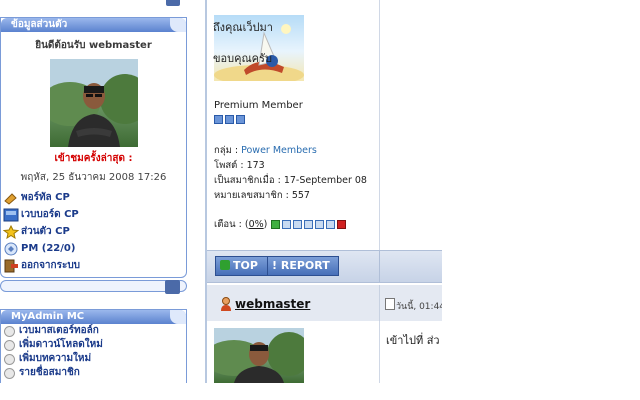 The image size is (640, 400). I want to click on menu-item-portal-cp: พอร์ทัล CP, so click(94, 197).